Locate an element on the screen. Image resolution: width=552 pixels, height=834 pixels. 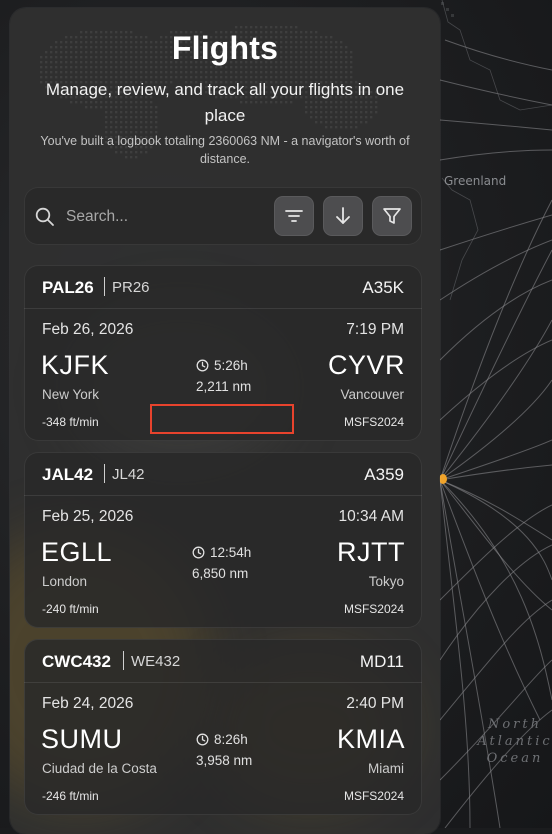
map-label-greenland: Greenland is located at coordinates (475, 181).